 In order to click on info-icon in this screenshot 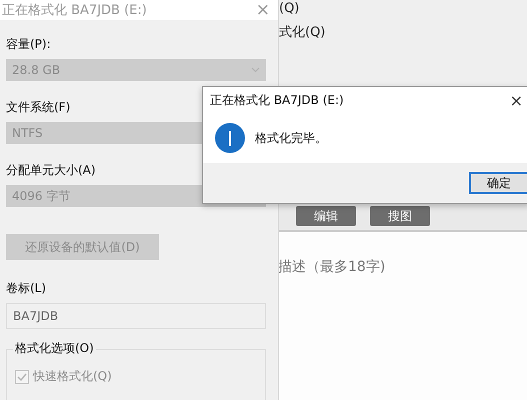, I will do `click(230, 138)`.